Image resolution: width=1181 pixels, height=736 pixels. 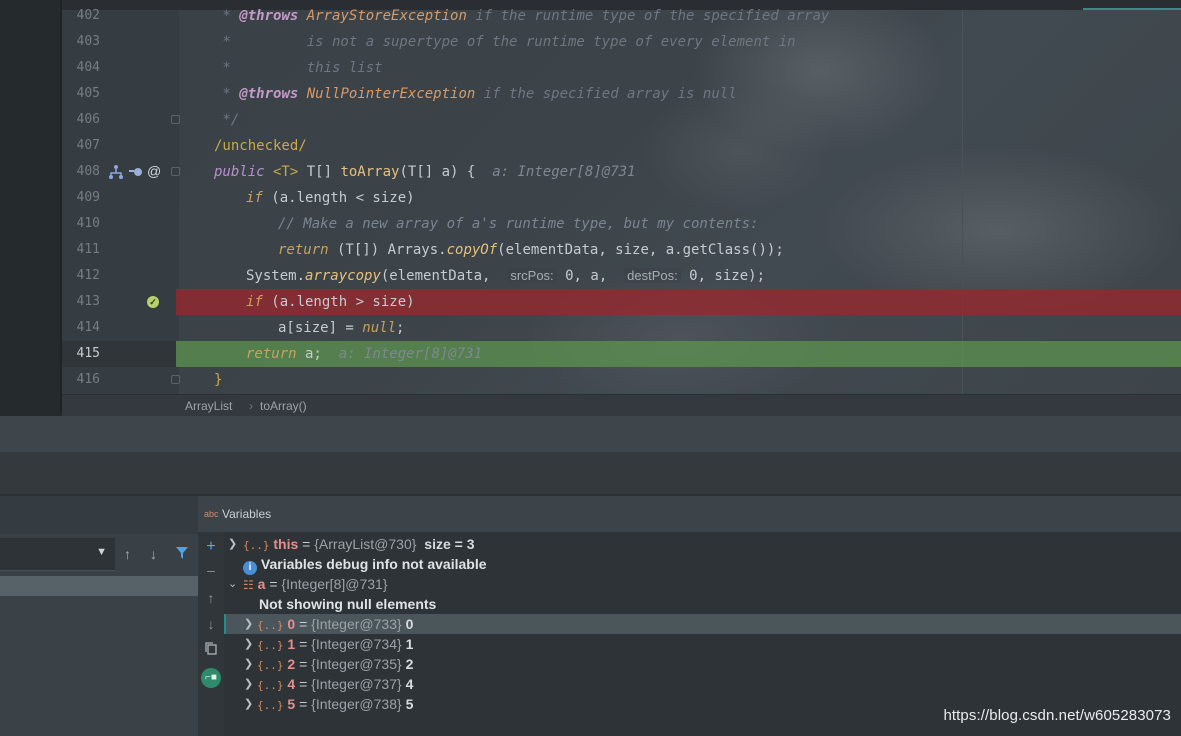 What do you see at coordinates (233, 584) in the screenshot?
I see `chevron-down-icon: ⌄` at bounding box center [233, 584].